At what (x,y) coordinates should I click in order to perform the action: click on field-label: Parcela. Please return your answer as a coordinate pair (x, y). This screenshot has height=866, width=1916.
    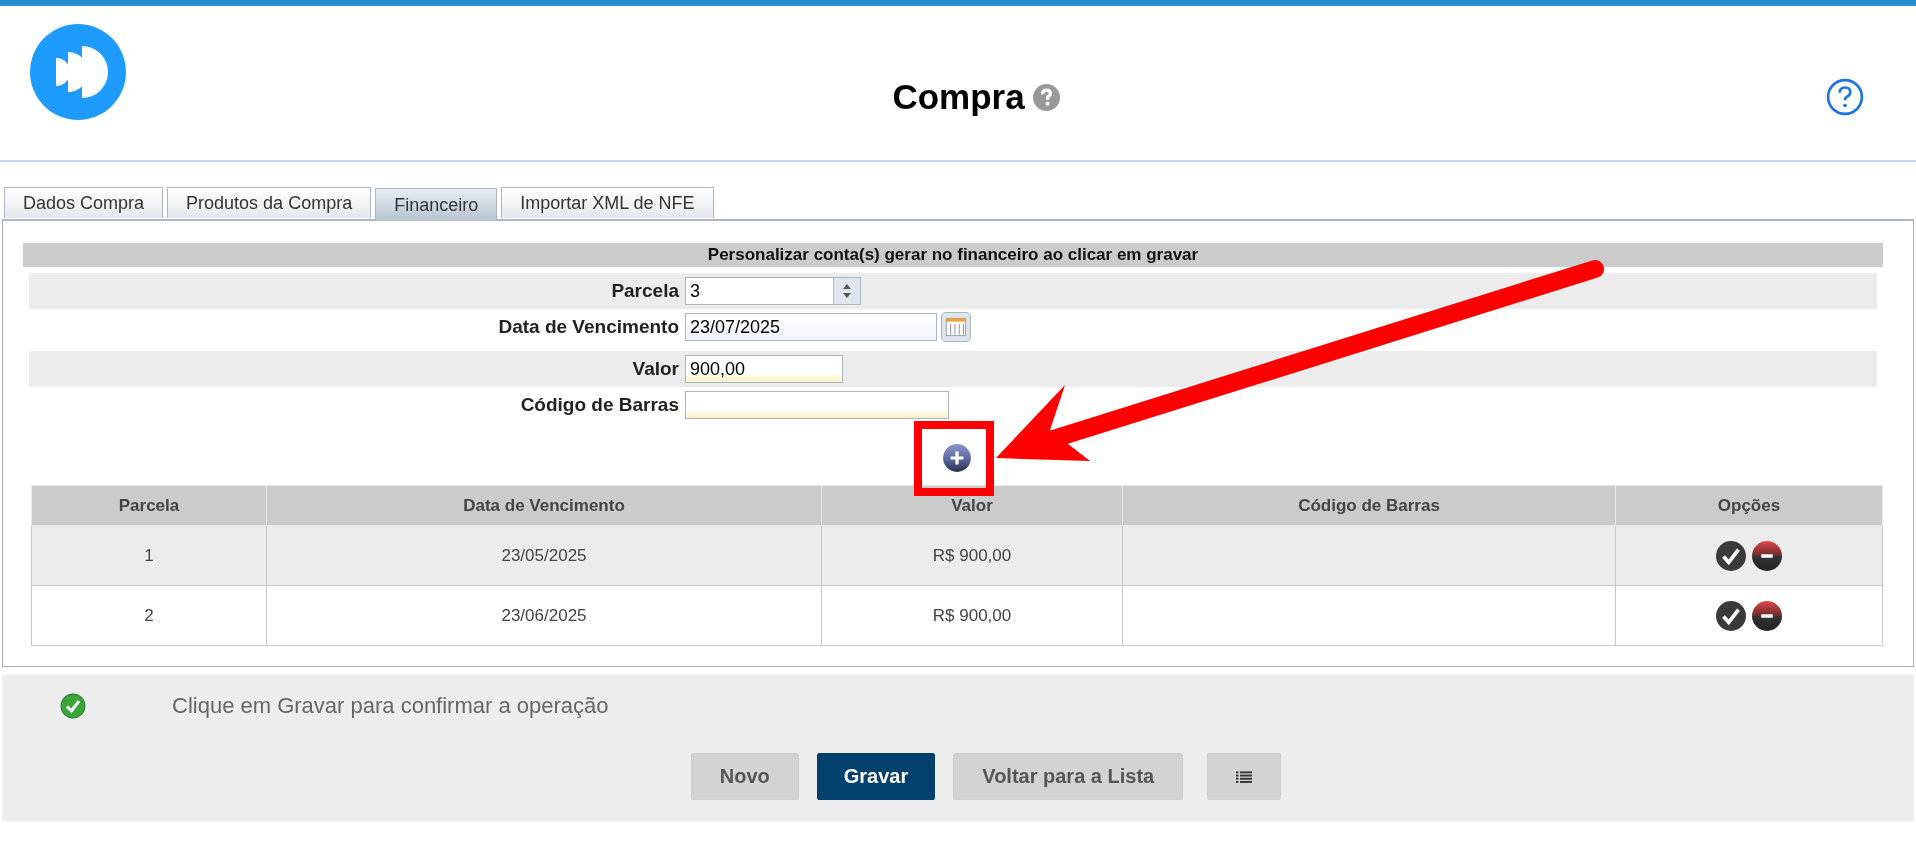
    Looking at the image, I should click on (645, 291).